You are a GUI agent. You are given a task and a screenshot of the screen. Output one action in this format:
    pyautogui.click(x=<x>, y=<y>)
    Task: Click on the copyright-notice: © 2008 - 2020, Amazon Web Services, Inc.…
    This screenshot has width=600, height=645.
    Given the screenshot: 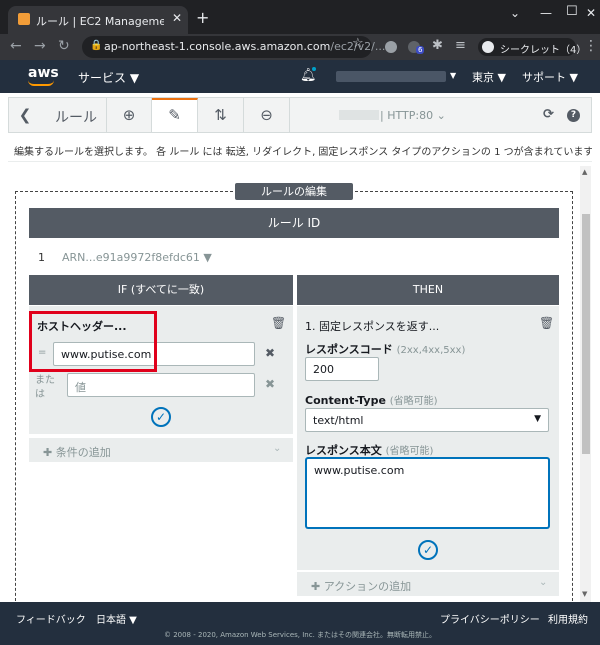 What is the action you would take?
    pyautogui.click(x=300, y=635)
    